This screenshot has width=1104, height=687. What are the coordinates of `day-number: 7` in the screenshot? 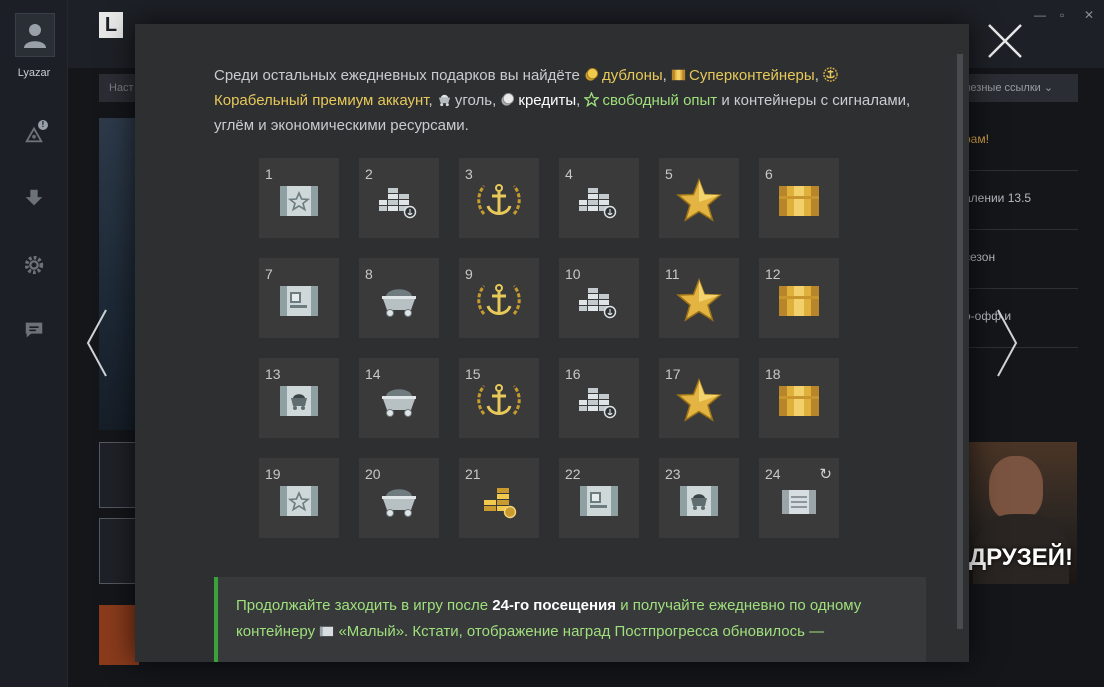 It's located at (269, 274).